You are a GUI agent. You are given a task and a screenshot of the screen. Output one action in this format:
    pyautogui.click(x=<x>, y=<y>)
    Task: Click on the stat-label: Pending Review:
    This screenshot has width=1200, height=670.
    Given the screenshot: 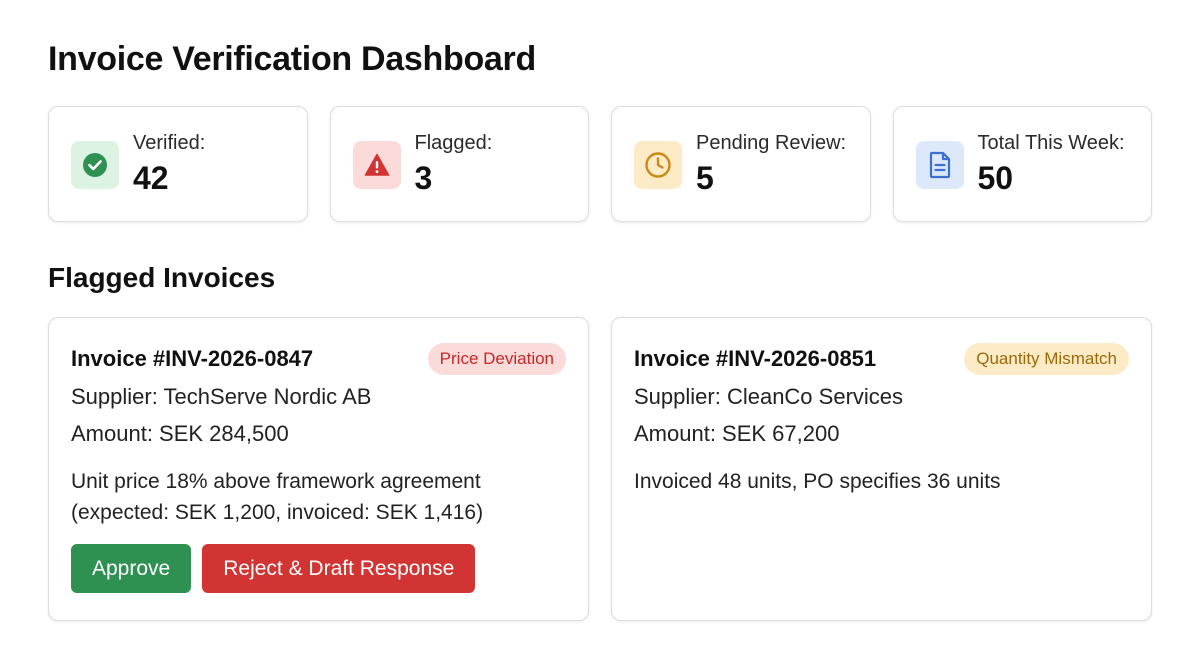 What is the action you would take?
    pyautogui.click(x=771, y=143)
    